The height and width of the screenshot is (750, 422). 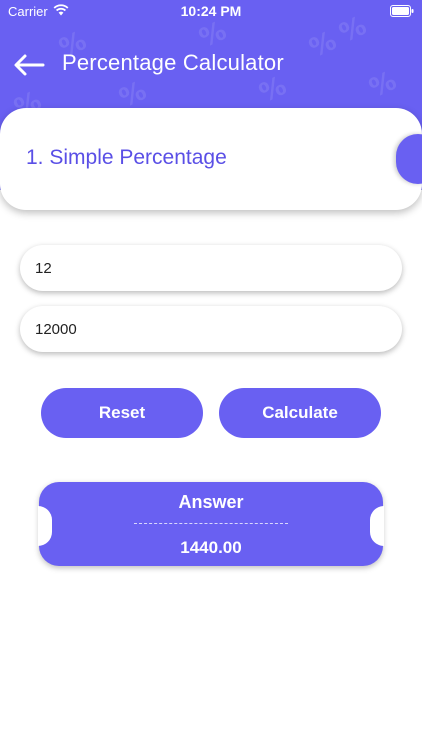 I want to click on battery-icon, so click(x=402, y=11).